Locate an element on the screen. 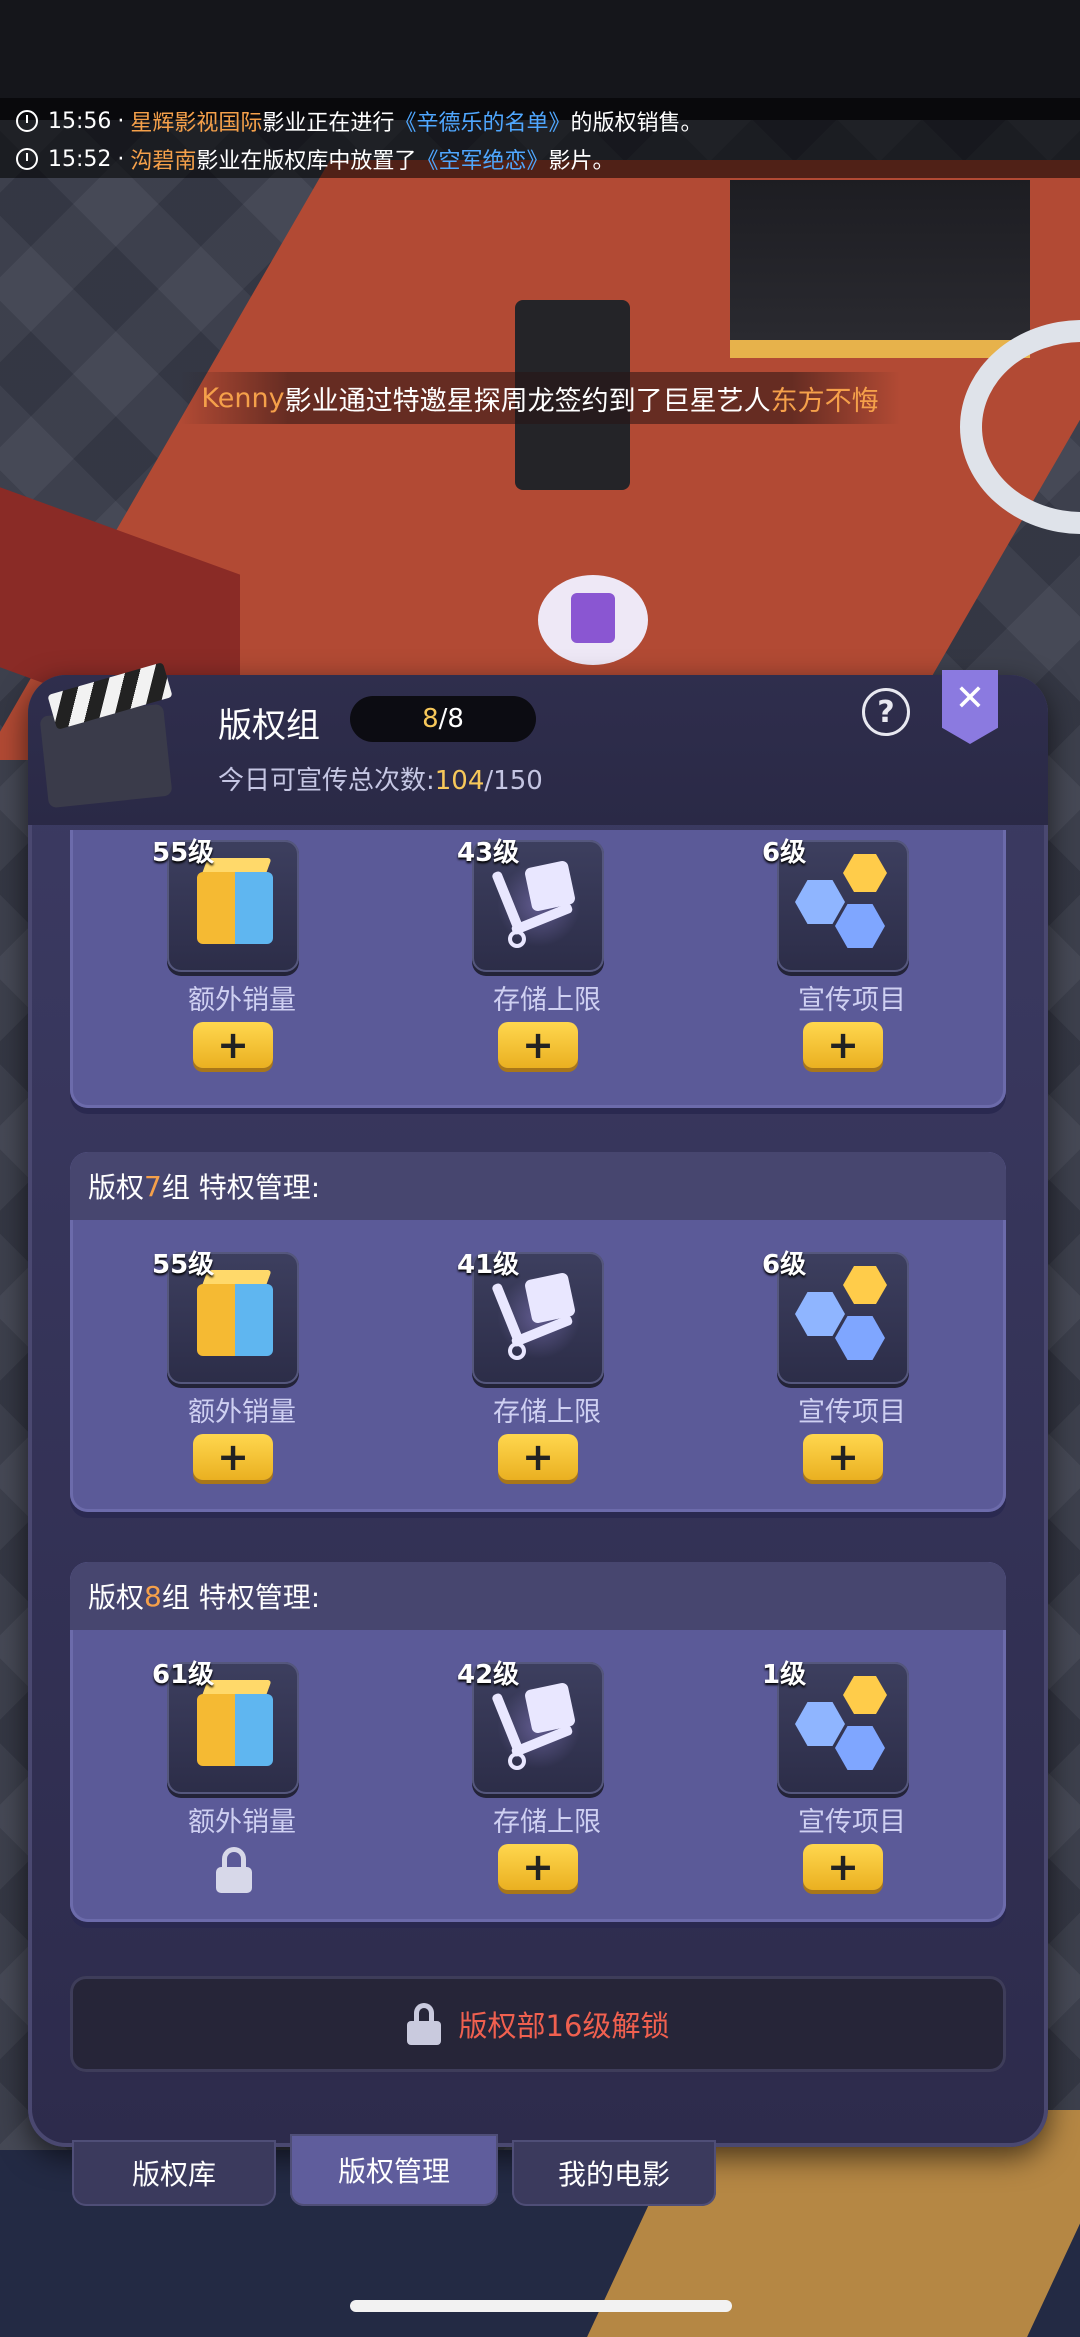  ticker-text: 影业在版权库中放置了 is located at coordinates (306, 161).